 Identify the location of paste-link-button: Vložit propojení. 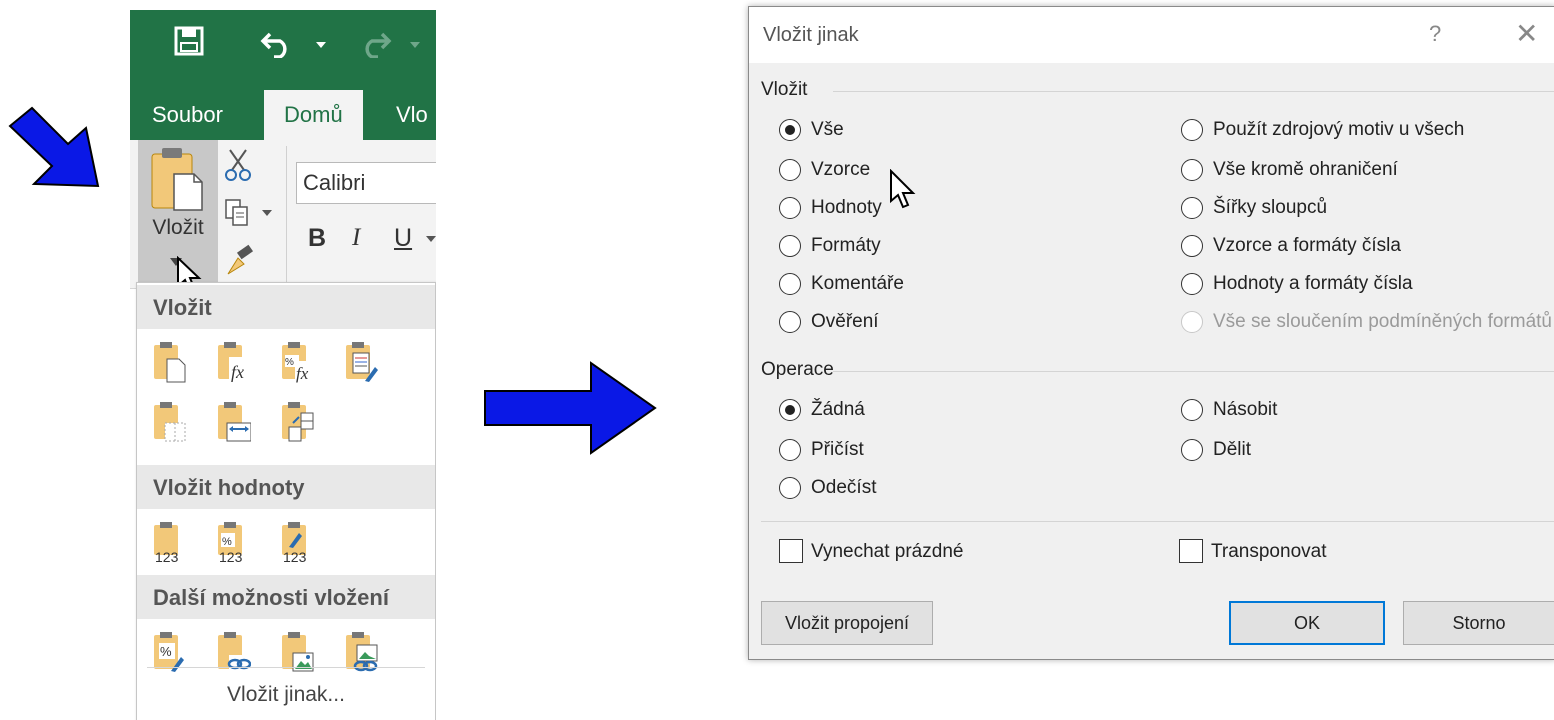
(847, 623).